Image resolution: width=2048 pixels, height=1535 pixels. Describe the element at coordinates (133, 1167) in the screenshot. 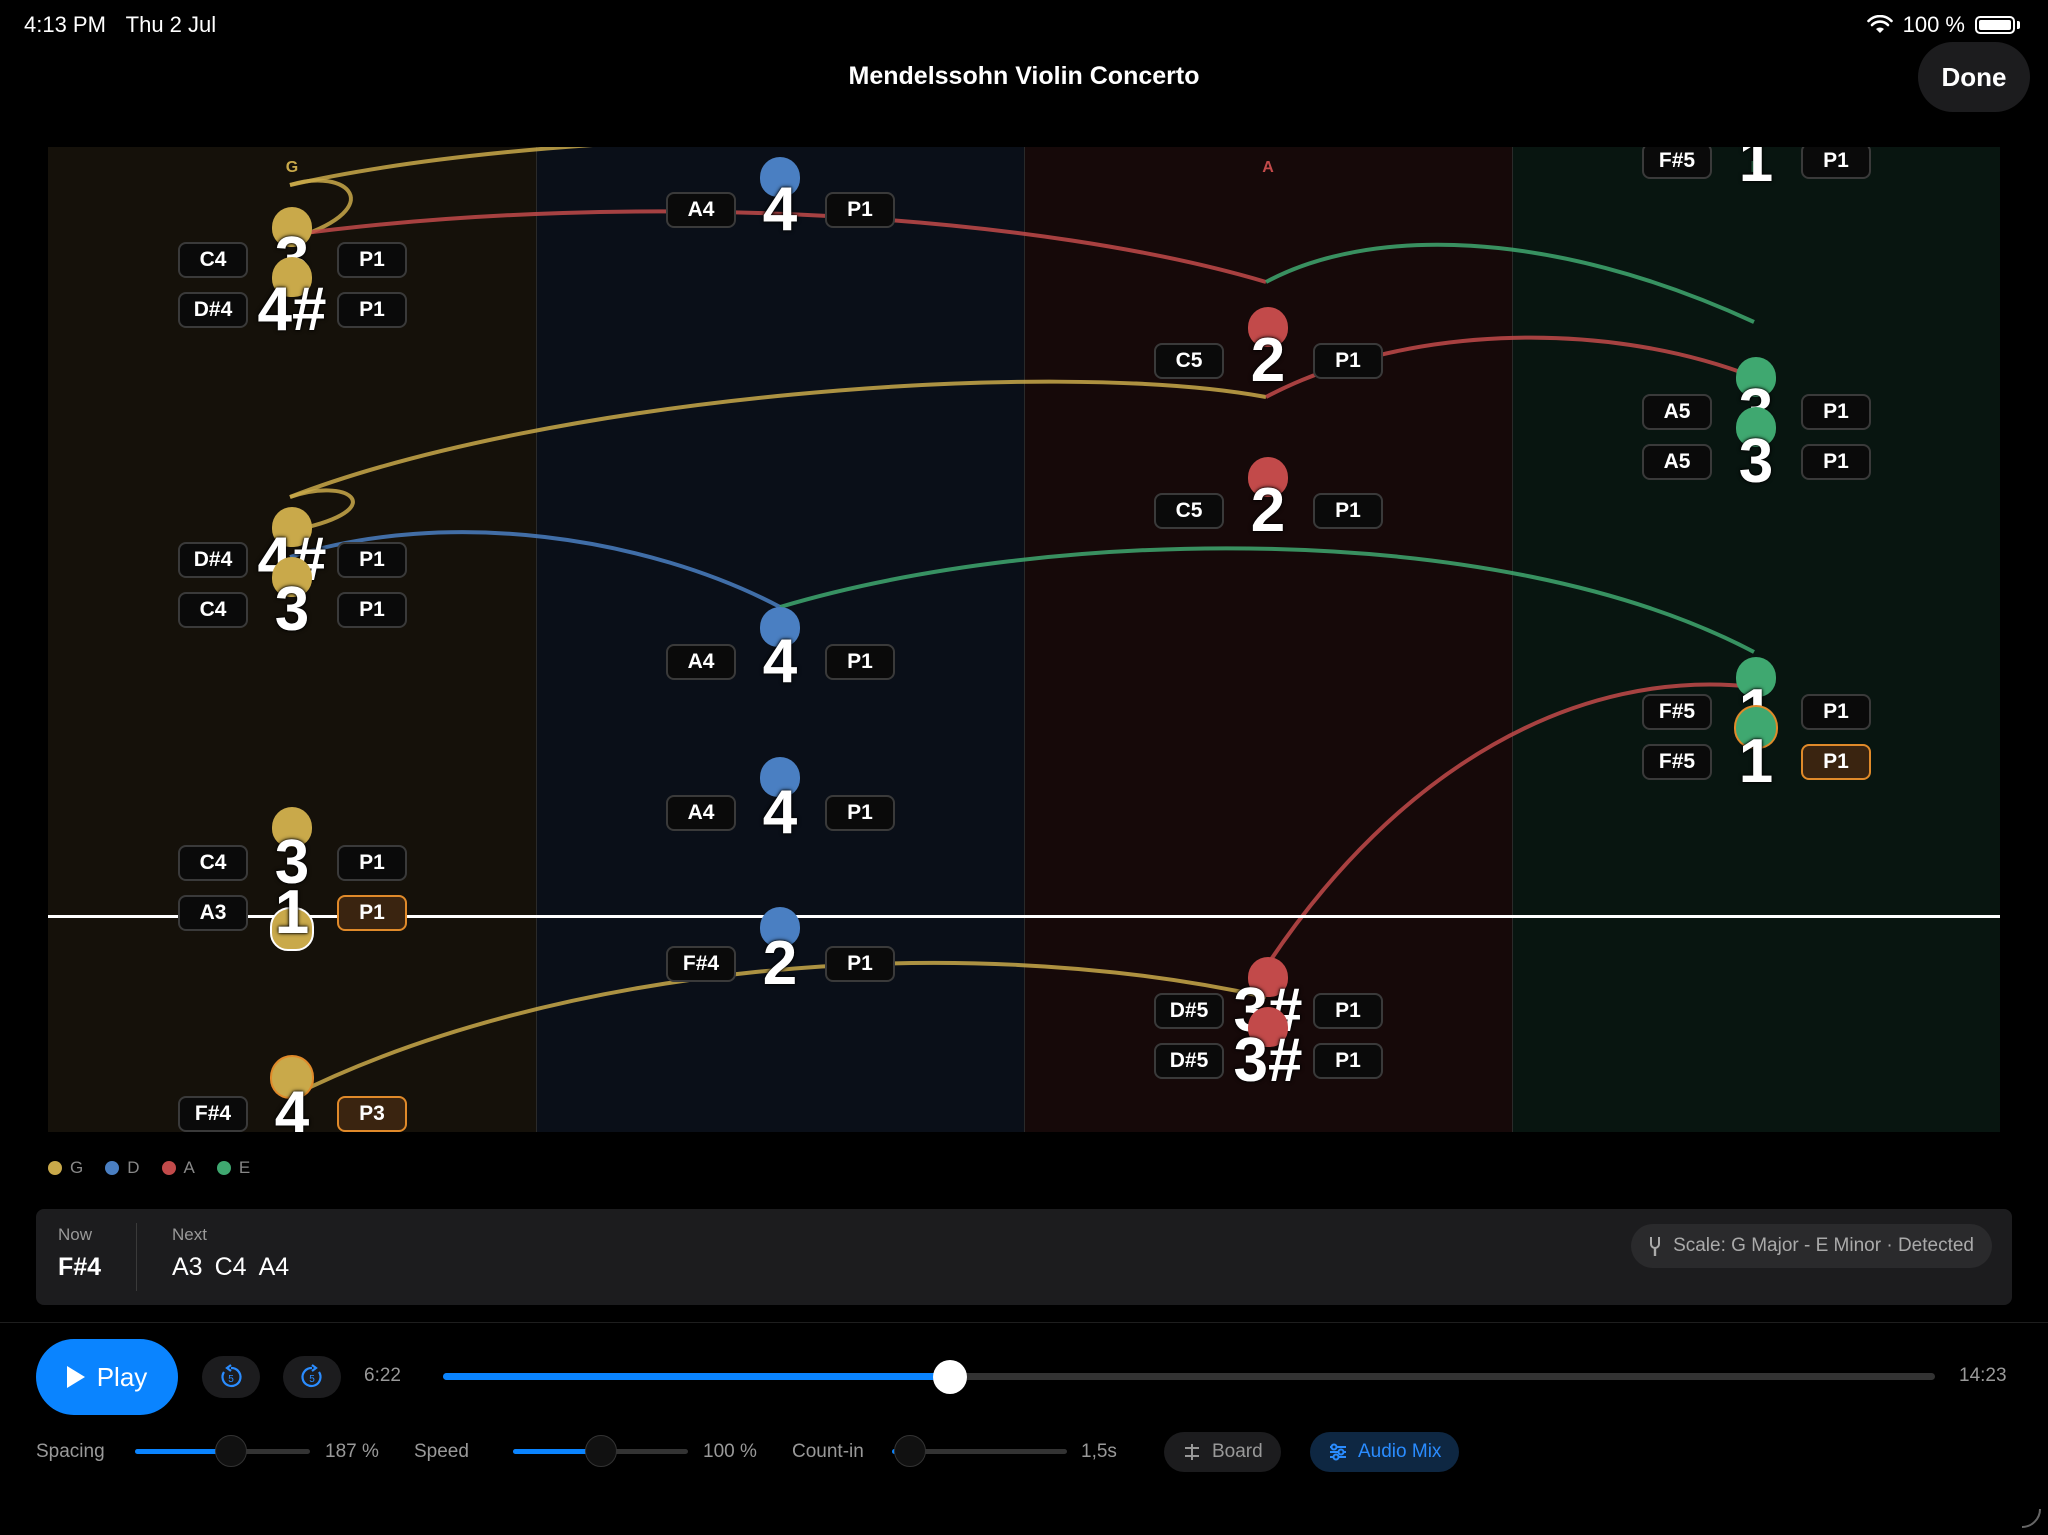

I see `legend-label: D` at that location.